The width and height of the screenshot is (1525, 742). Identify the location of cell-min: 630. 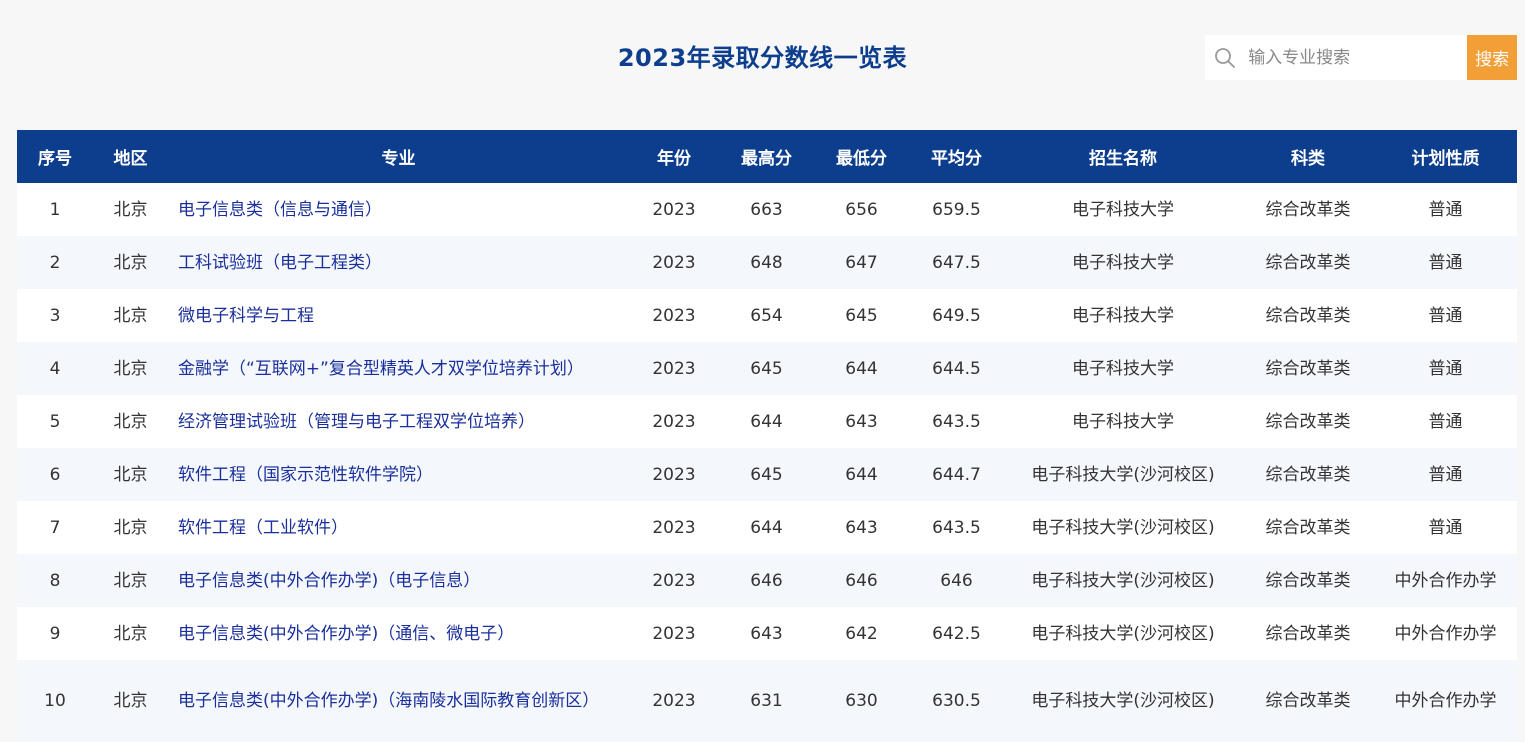
(861, 701).